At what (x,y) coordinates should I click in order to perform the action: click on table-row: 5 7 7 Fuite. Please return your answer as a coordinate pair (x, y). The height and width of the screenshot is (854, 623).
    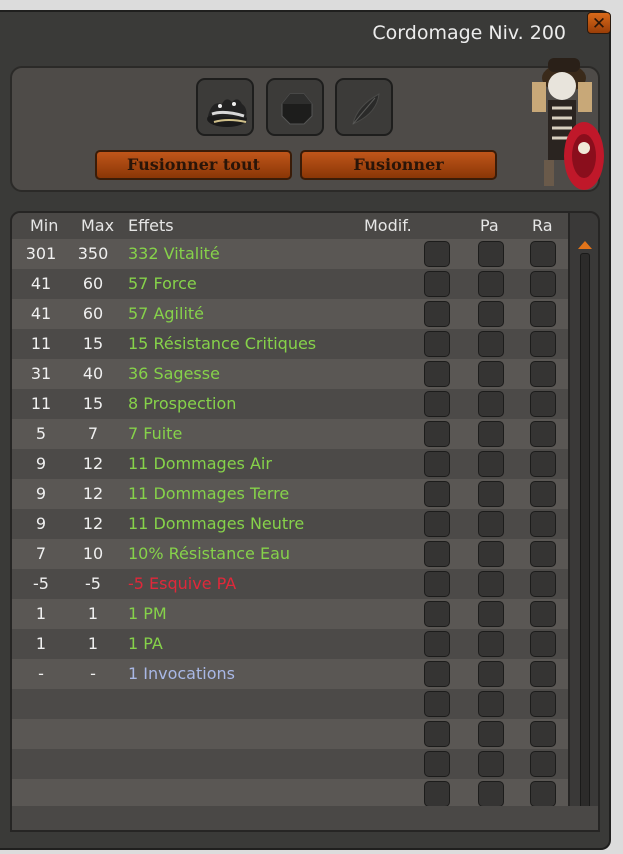
    Looking at the image, I should click on (290, 434).